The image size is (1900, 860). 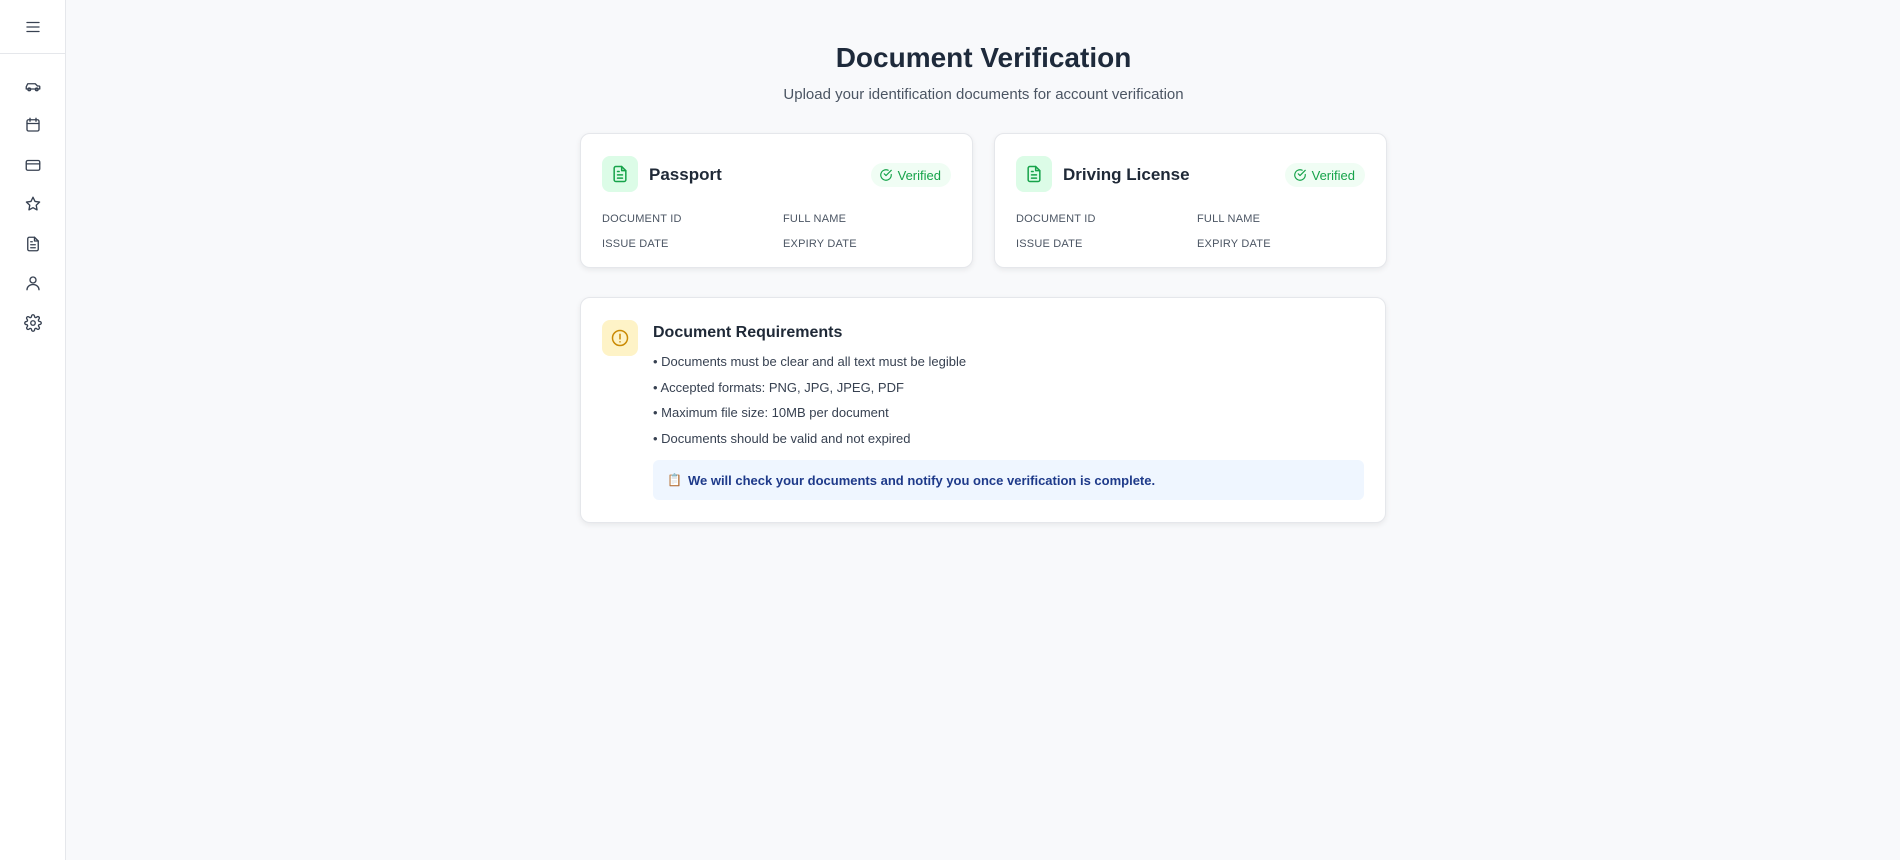 What do you see at coordinates (685, 174) in the screenshot?
I see `document-title: Passport` at bounding box center [685, 174].